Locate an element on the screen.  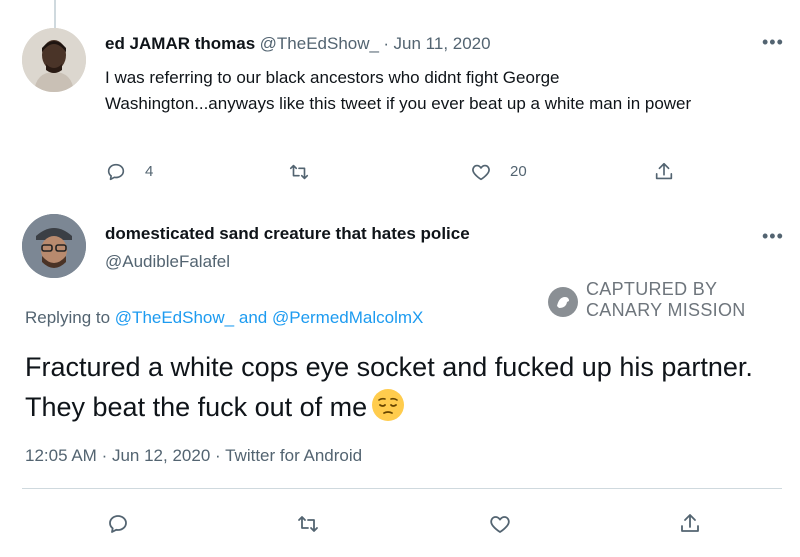
tweet2-action-bar is located at coordinates (400, 524).